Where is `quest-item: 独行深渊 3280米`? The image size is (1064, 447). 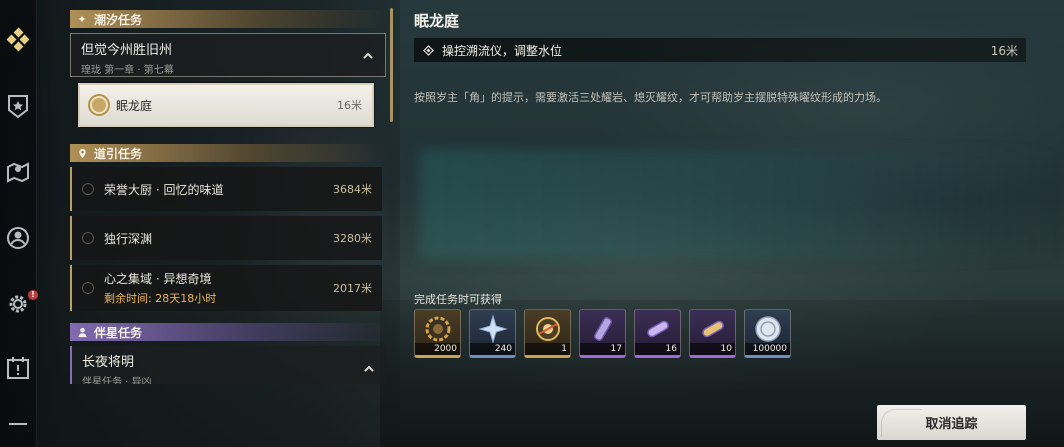 quest-item: 独行深渊 3280米 is located at coordinates (226, 238).